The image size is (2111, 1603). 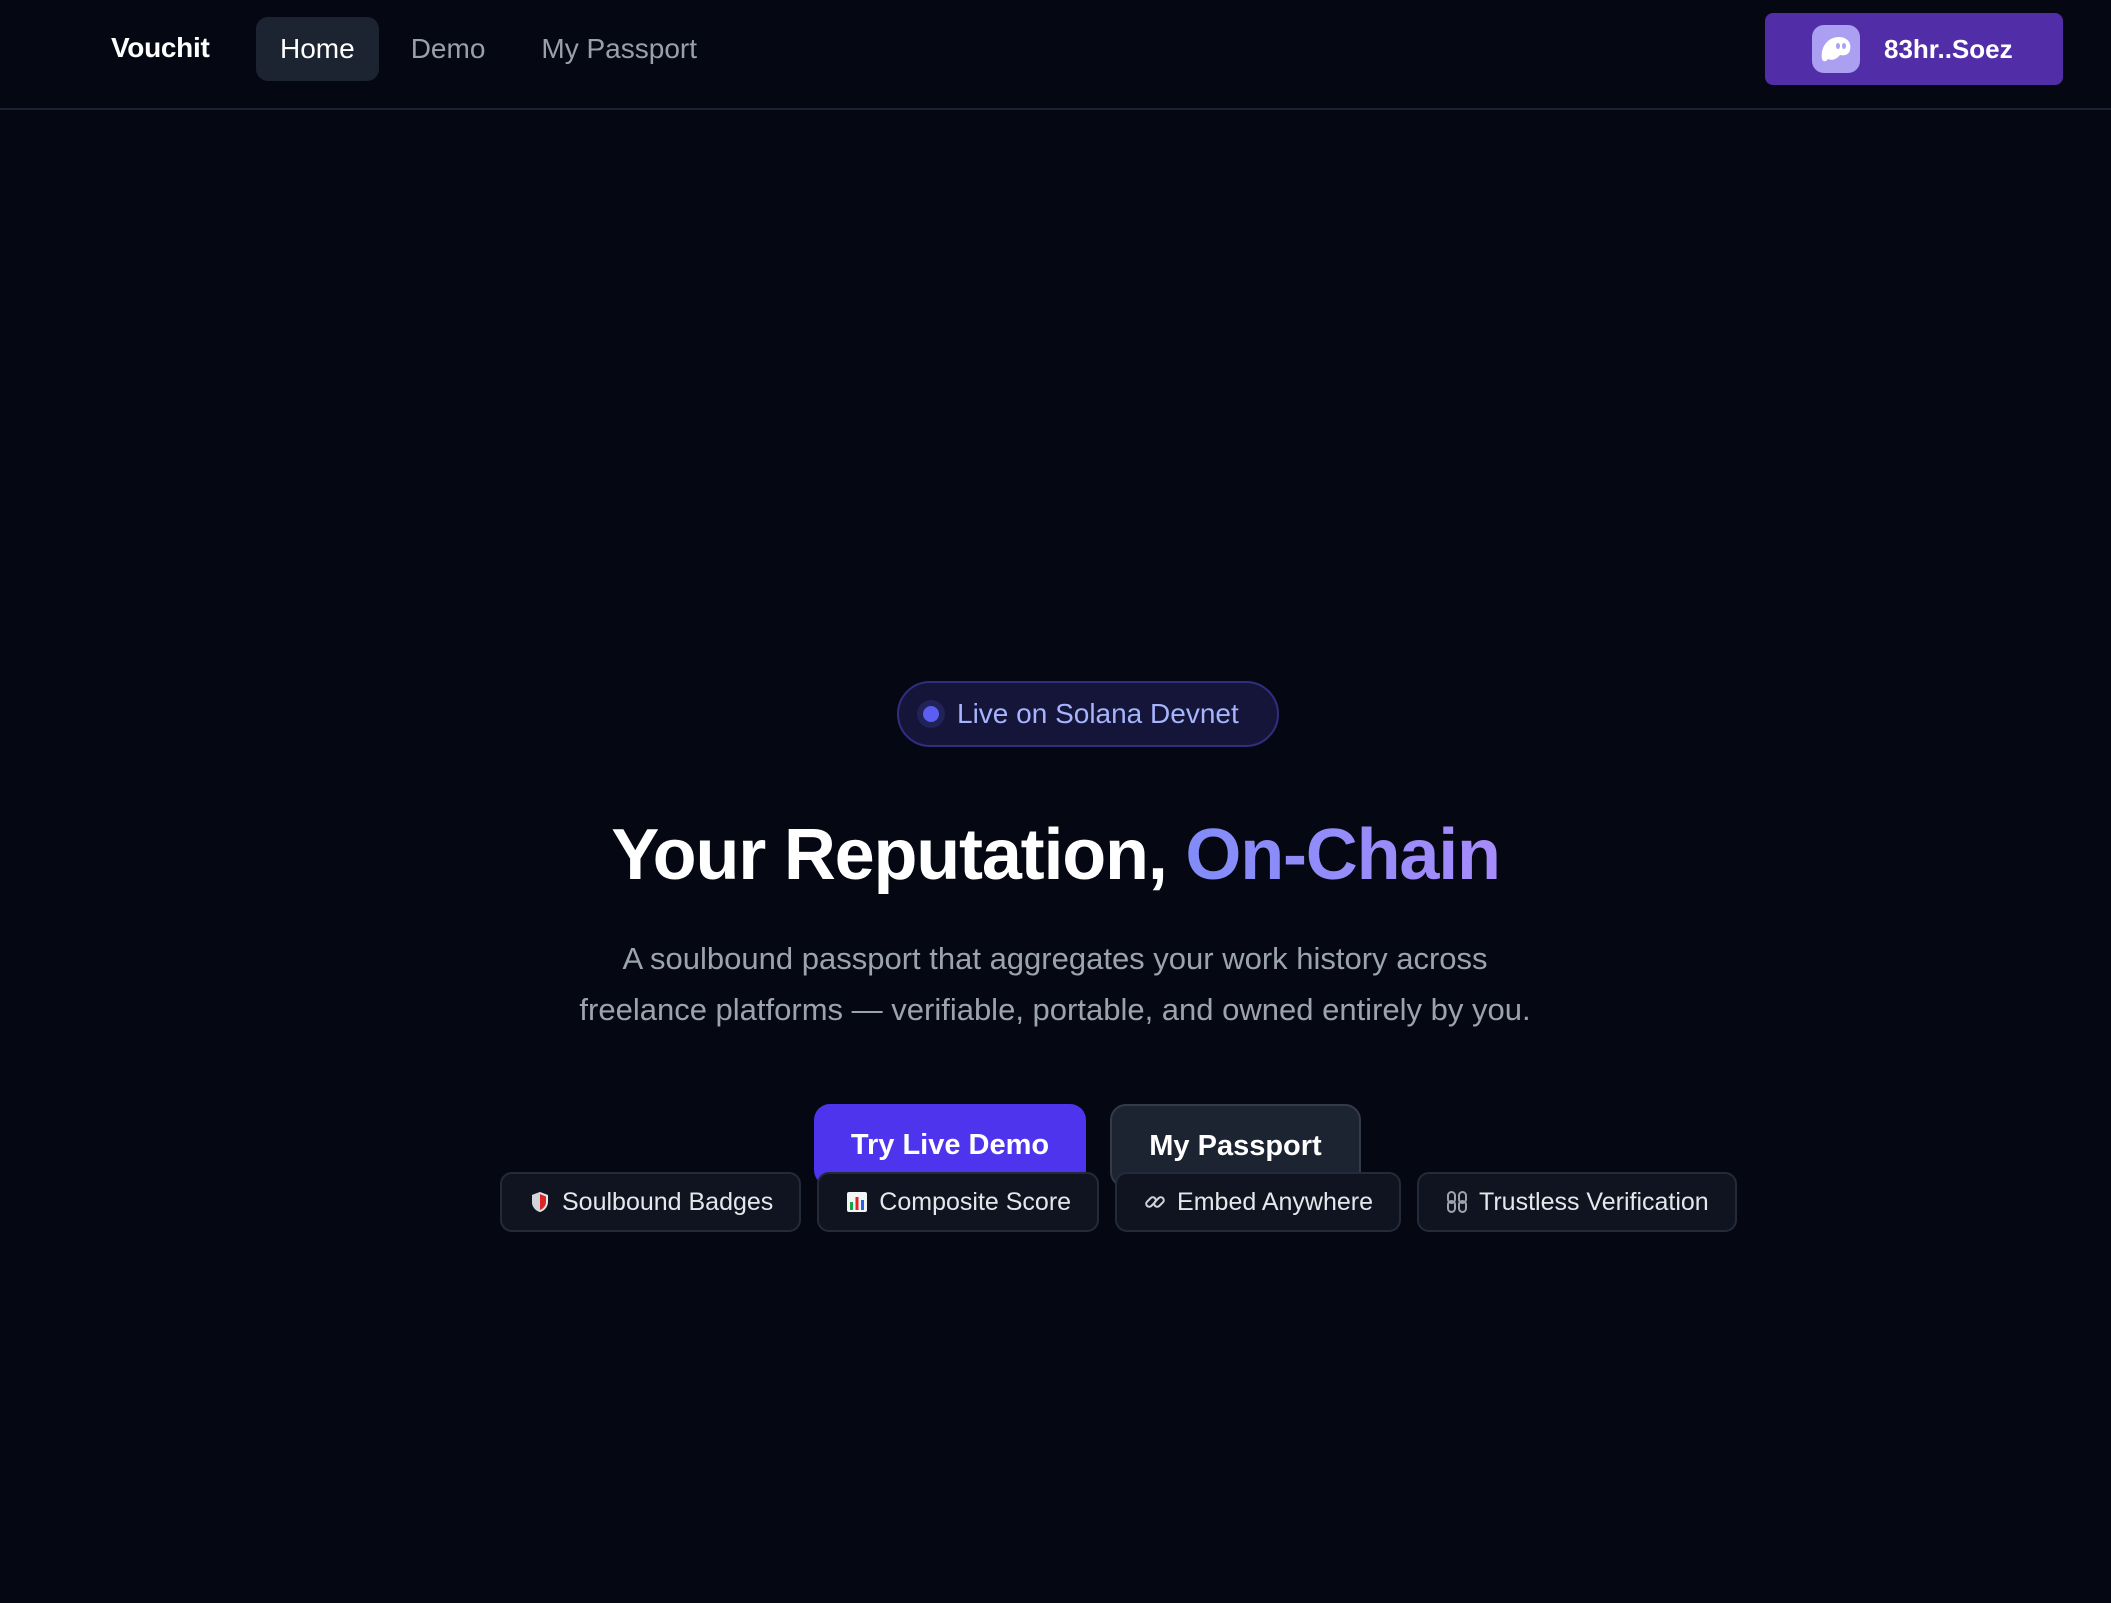 I want to click on hero-headline-main: Your Reputation,, so click(x=898, y=855).